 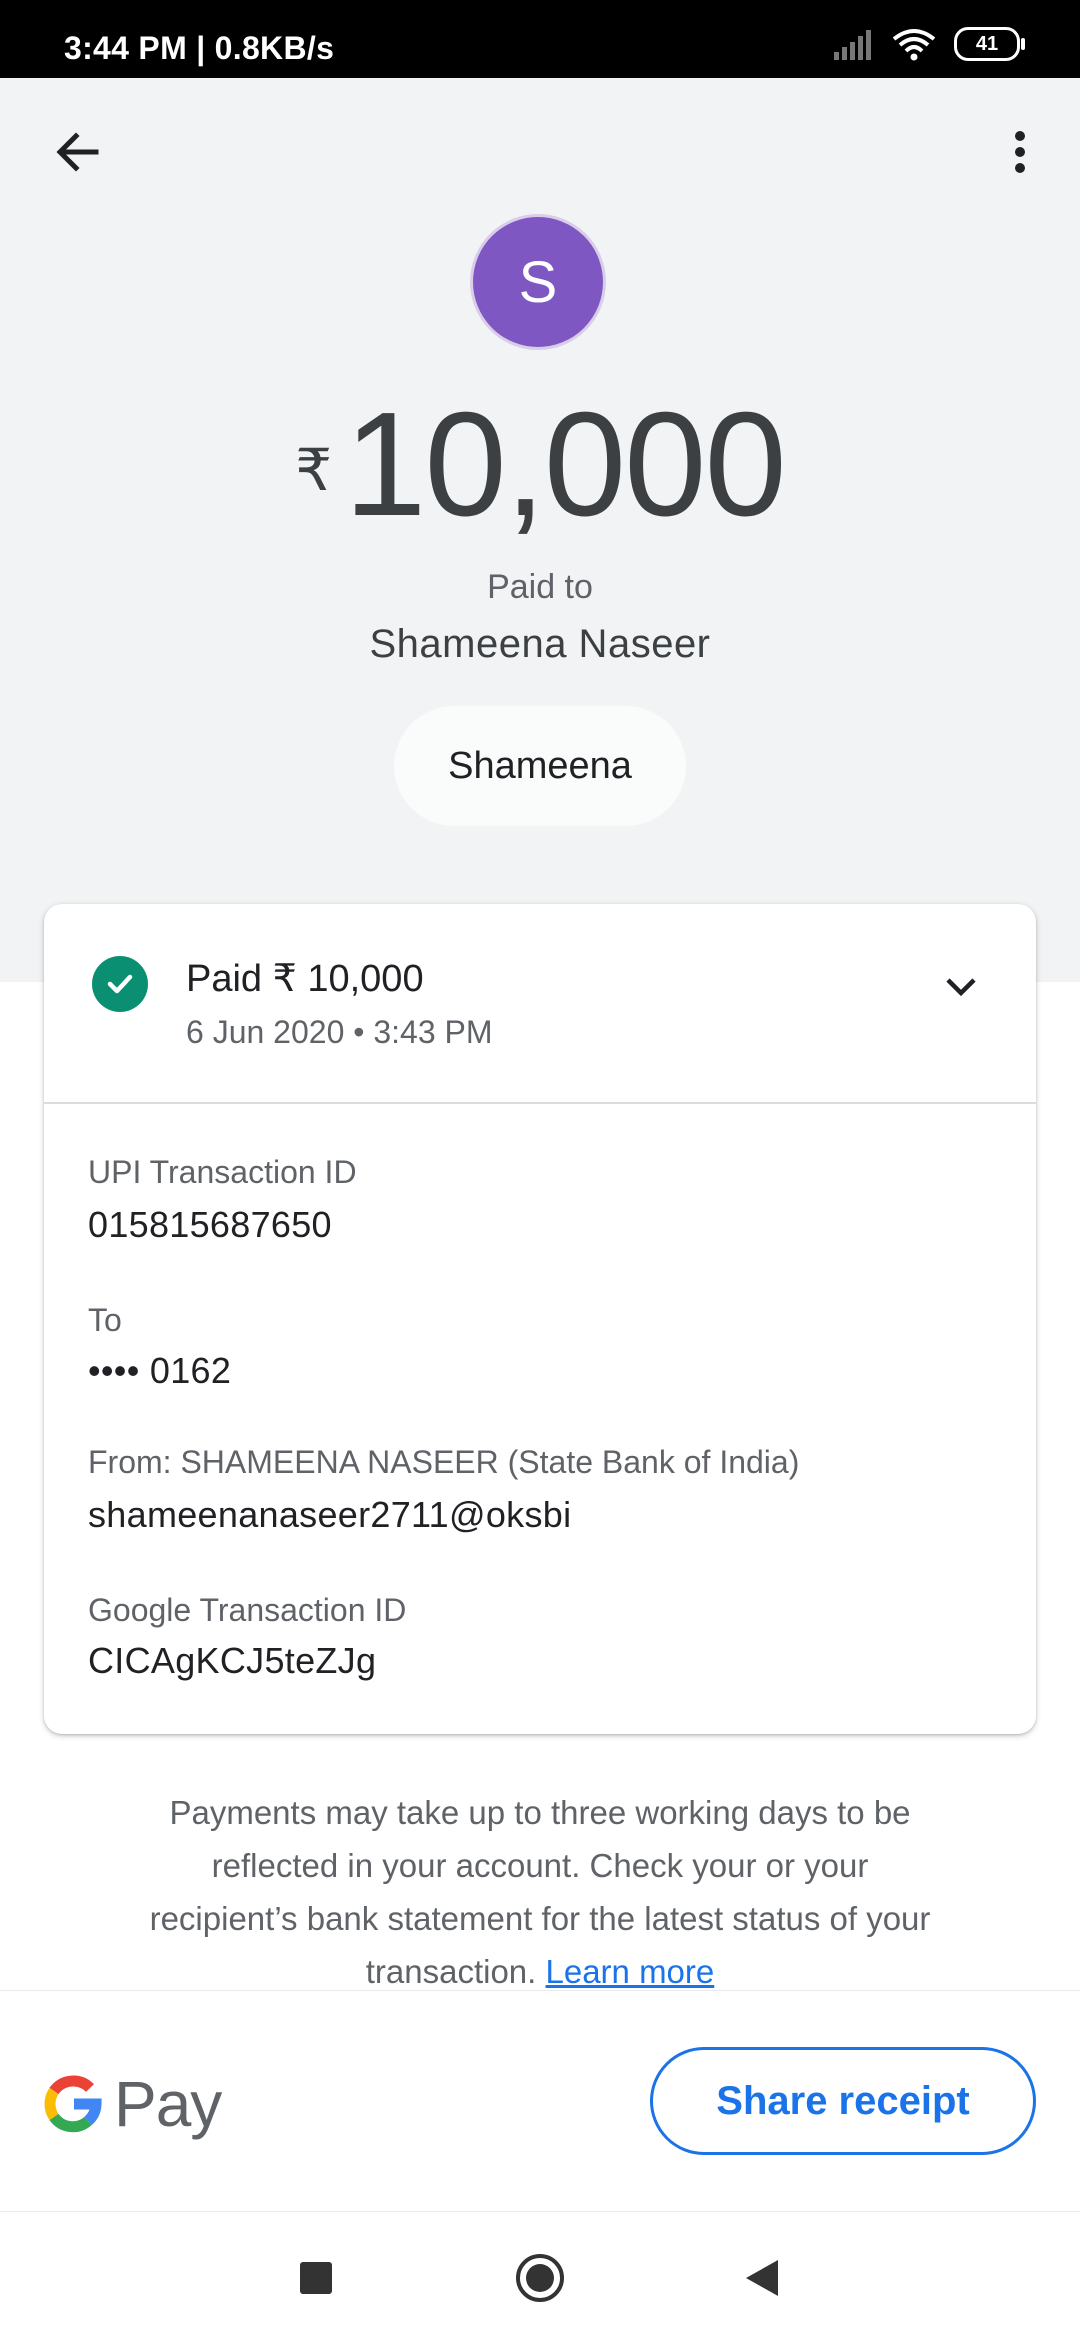 I want to click on system-nav-bar, so click(x=540, y=2276).